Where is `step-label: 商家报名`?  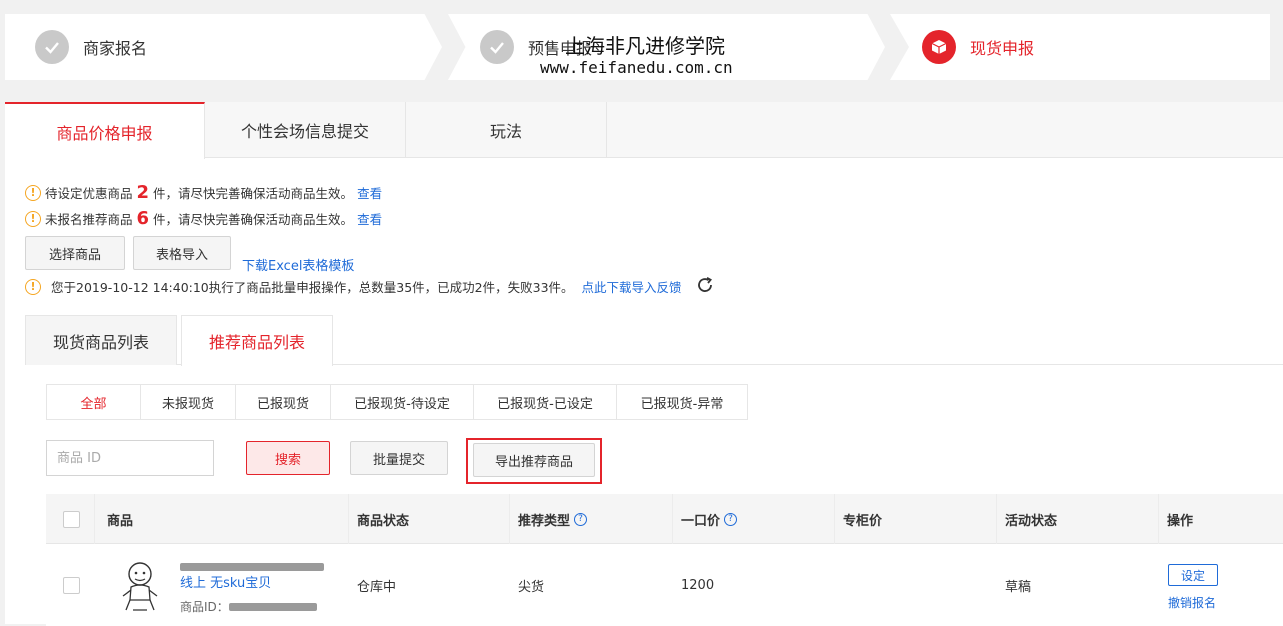 step-label: 商家报名 is located at coordinates (115, 48).